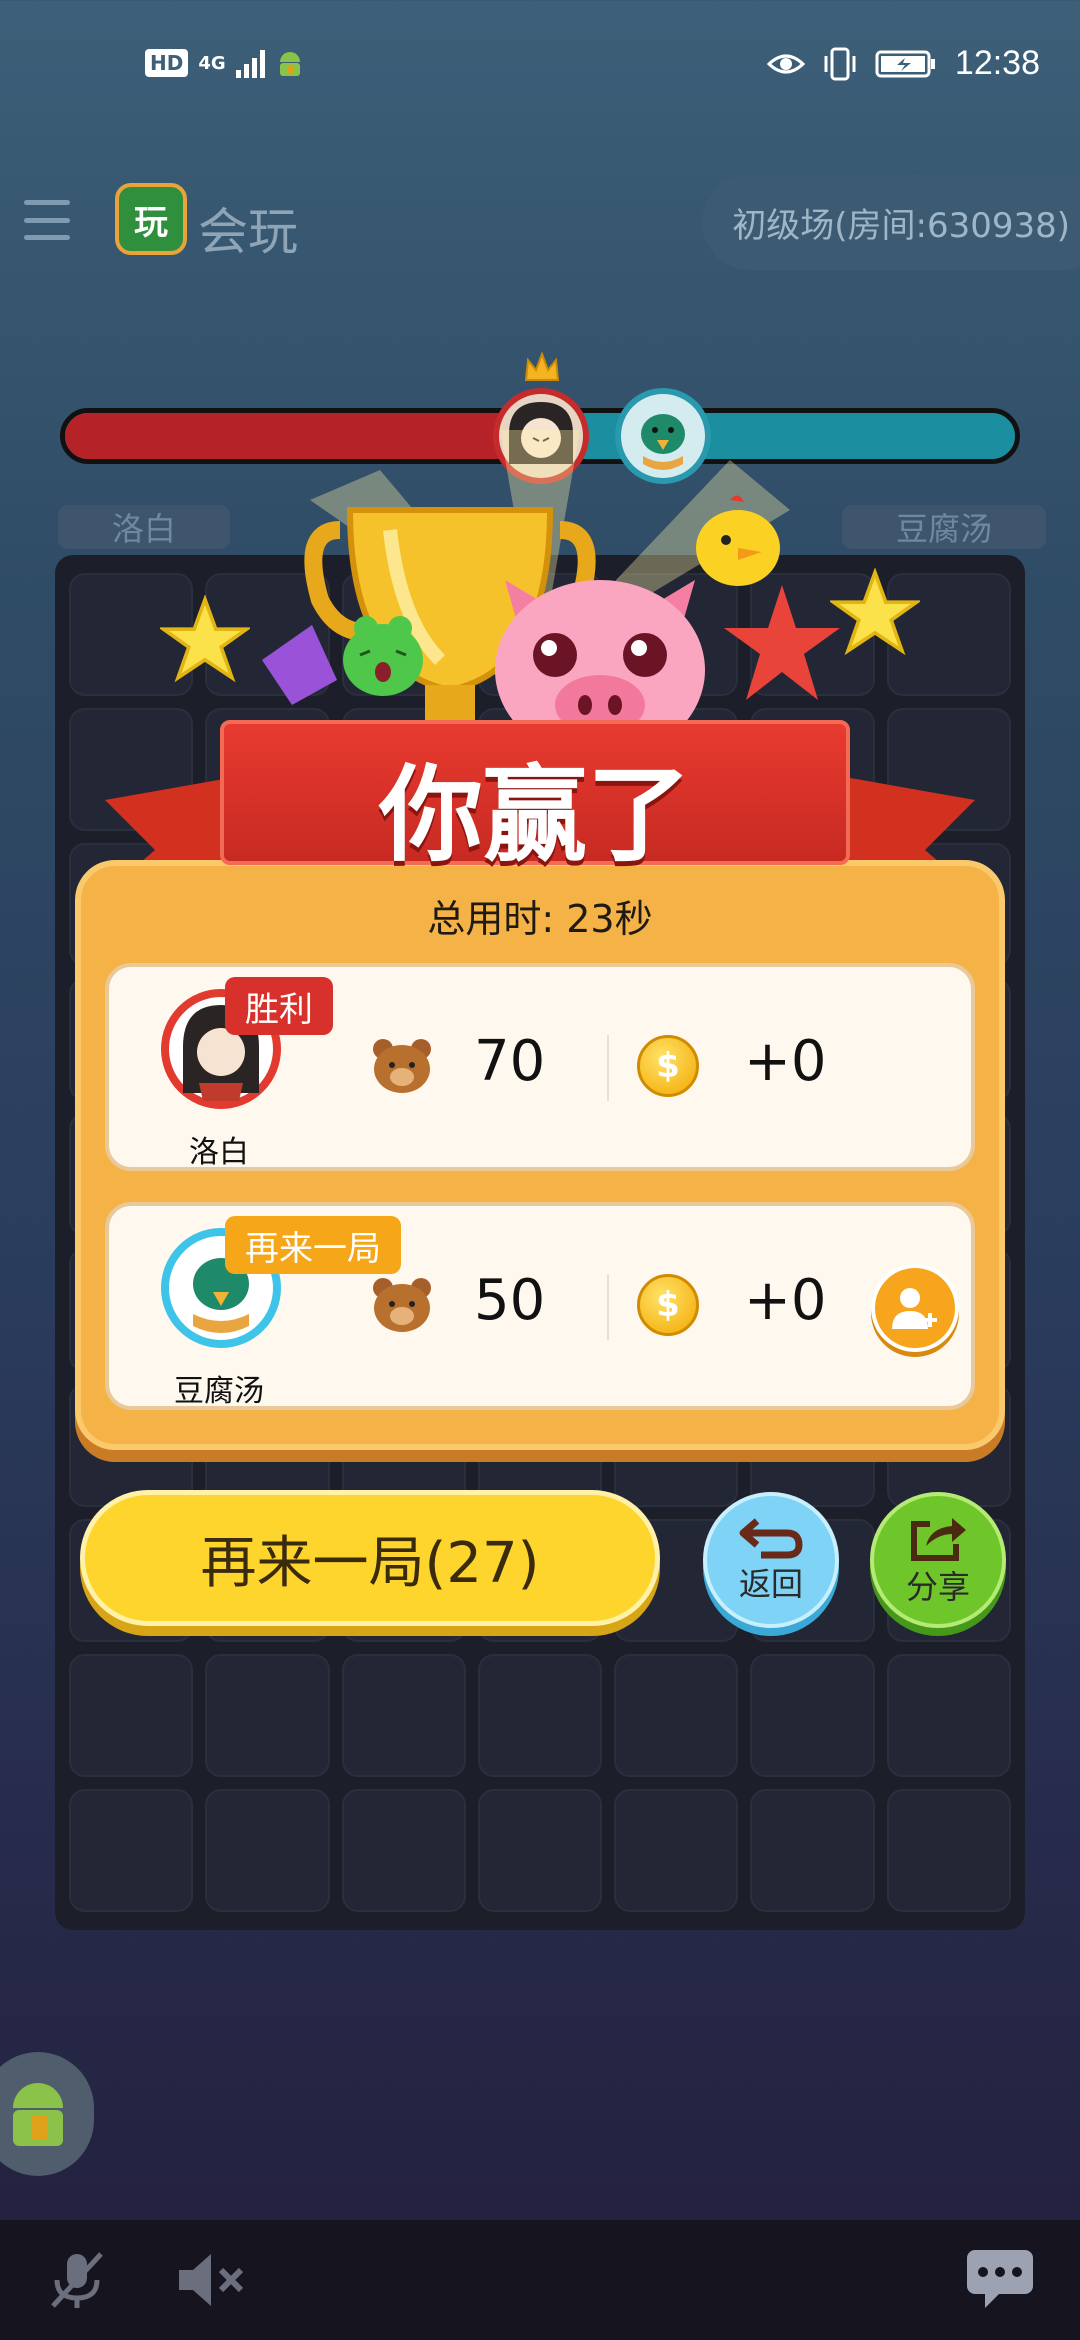 The height and width of the screenshot is (2340, 1080). I want to click on play-again-button: 再来一局(27), so click(370, 1558).